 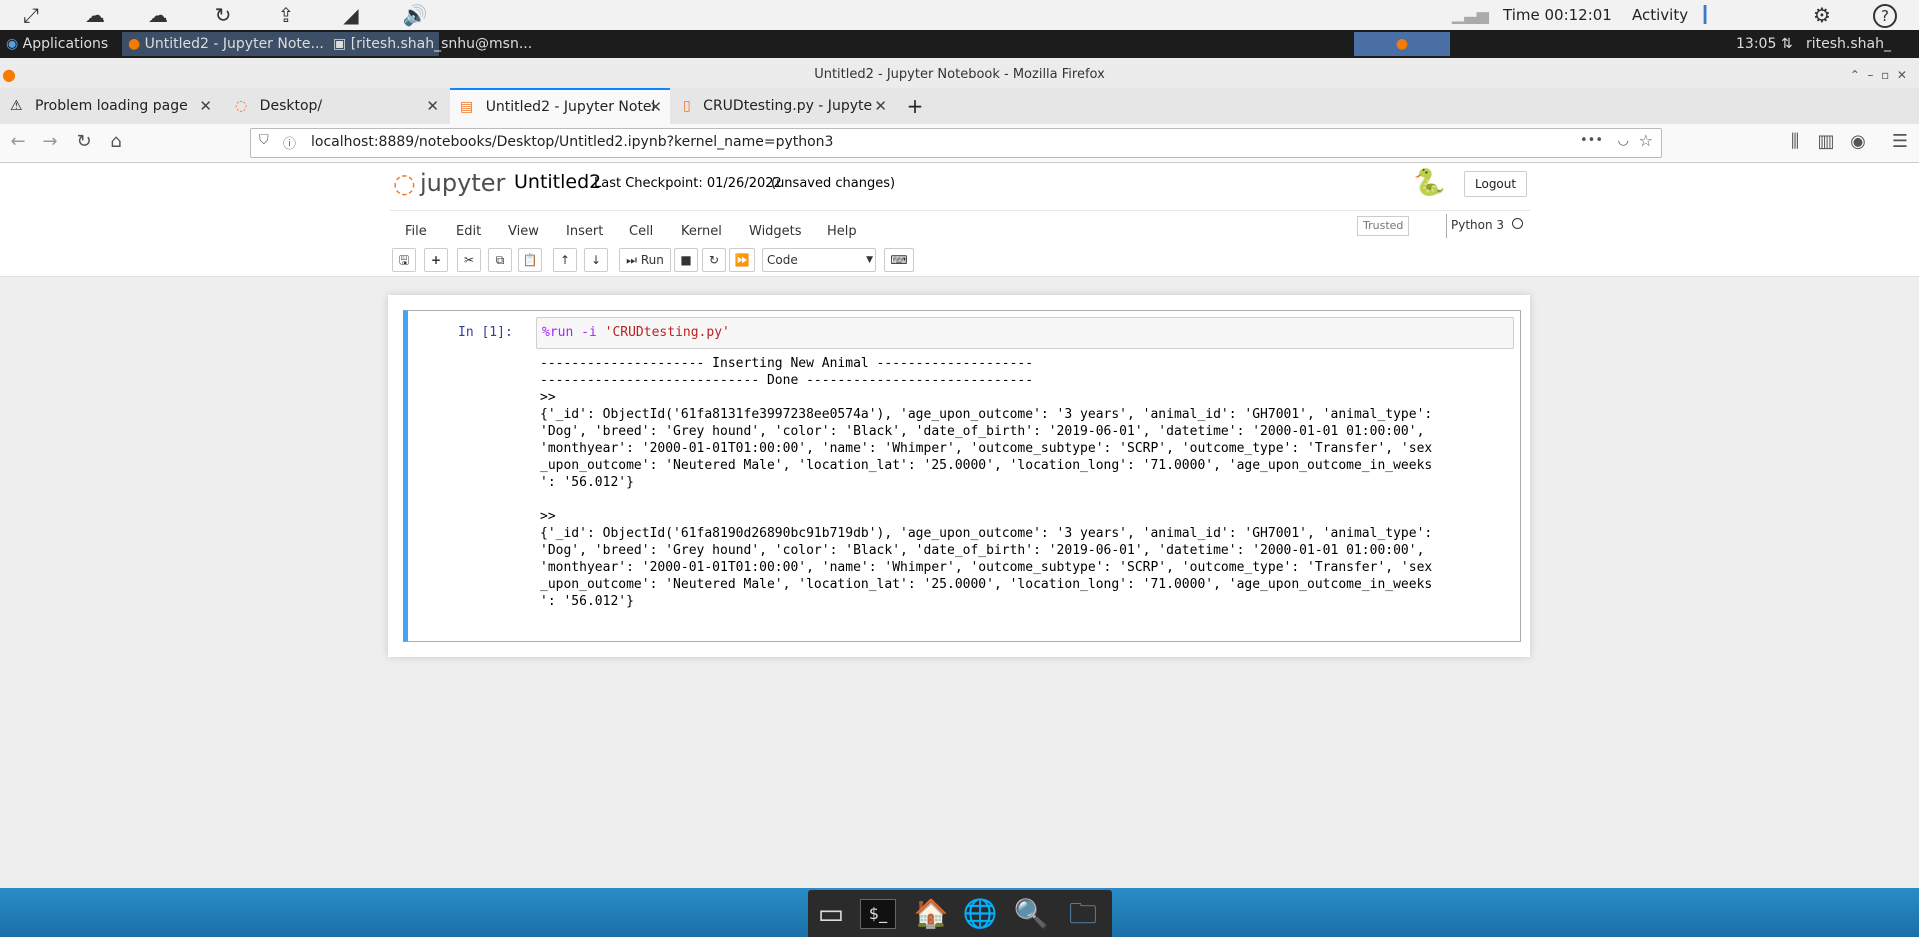 I want to click on tab-problem-loading: ⚠ Problem loading page ✕, so click(x=110, y=106).